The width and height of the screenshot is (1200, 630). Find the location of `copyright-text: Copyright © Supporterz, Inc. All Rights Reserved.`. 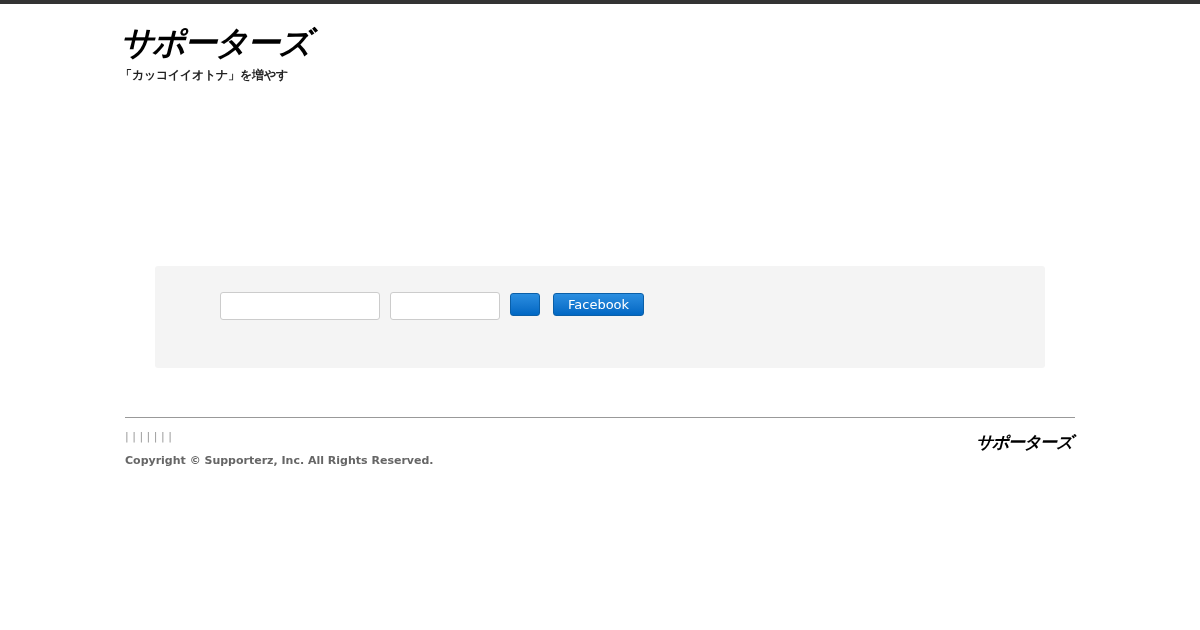

copyright-text: Copyright © Supporterz, Inc. All Rights Reserved. is located at coordinates (279, 461).